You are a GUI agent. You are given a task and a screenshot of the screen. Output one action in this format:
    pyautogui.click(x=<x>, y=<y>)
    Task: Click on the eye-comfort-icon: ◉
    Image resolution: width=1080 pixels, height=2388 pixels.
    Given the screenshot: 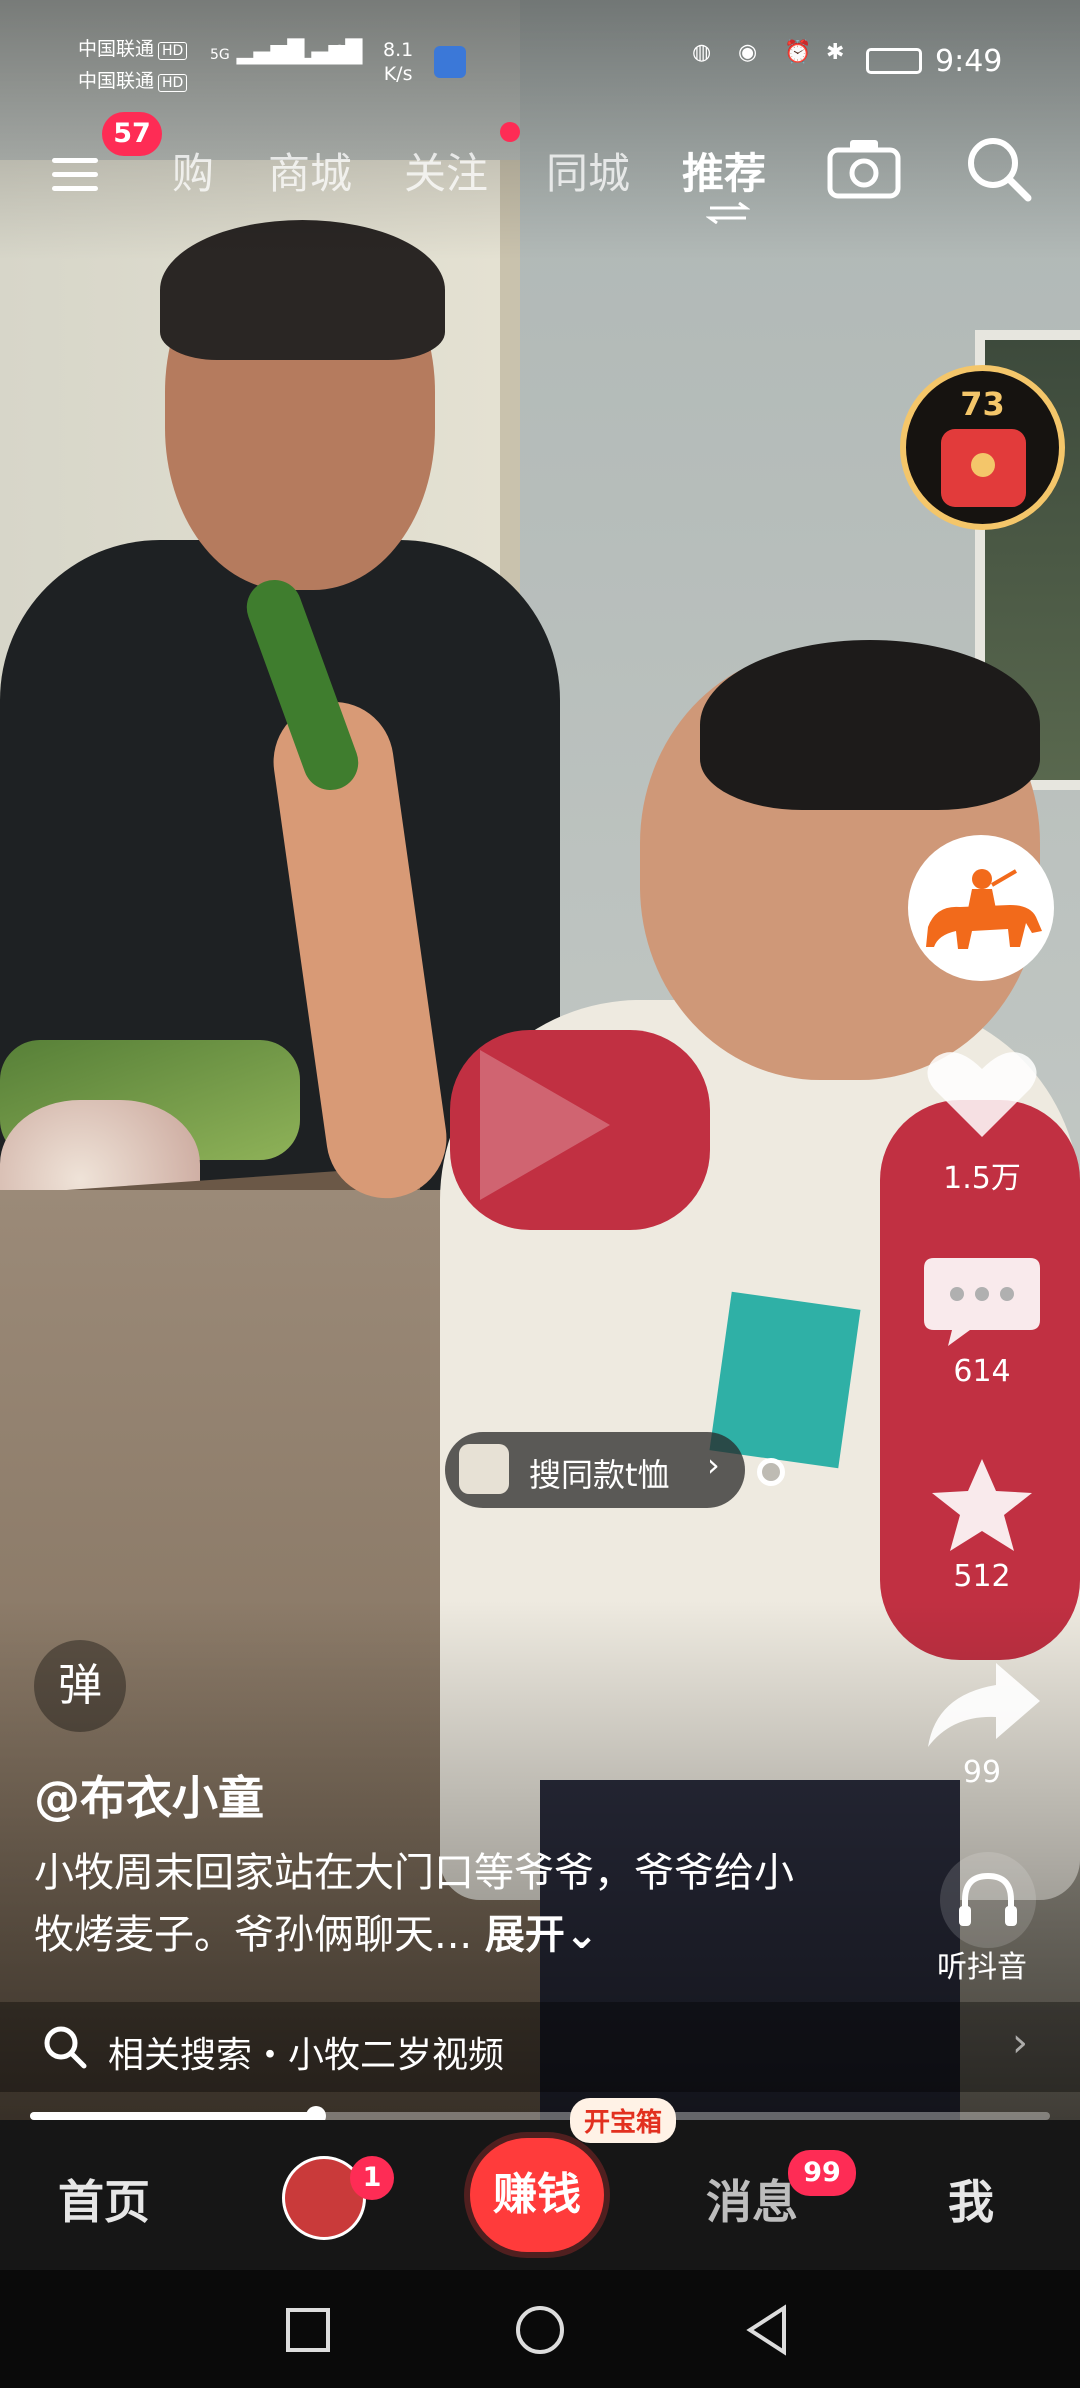 What is the action you would take?
    pyautogui.click(x=748, y=52)
    